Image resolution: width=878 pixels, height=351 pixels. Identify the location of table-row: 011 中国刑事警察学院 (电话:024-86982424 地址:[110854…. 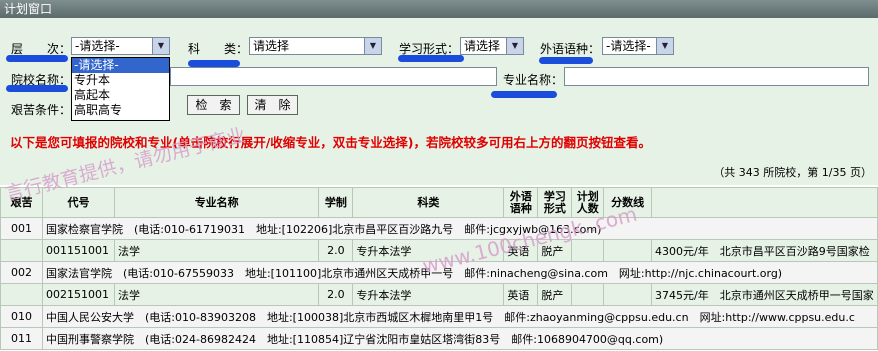
(439, 338).